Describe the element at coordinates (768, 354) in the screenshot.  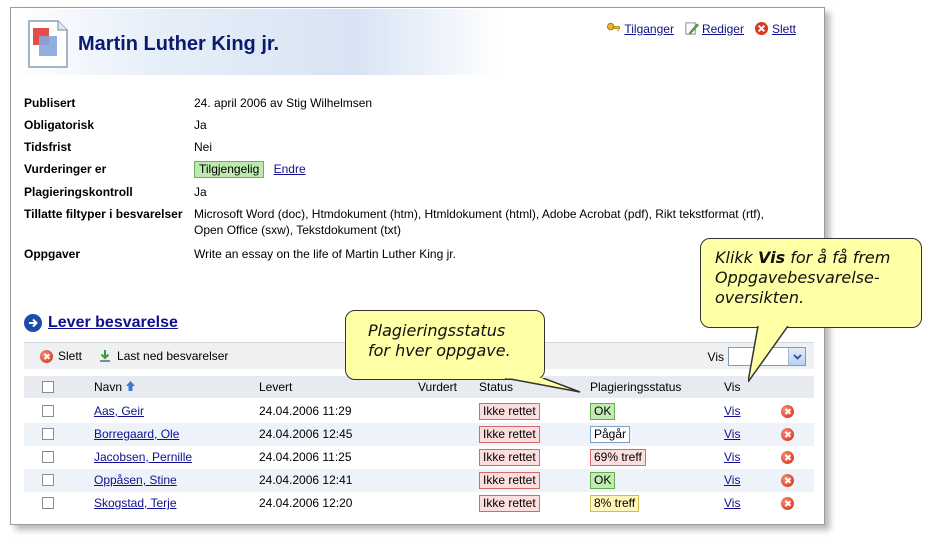
I see `vis-callout-pointer` at that location.